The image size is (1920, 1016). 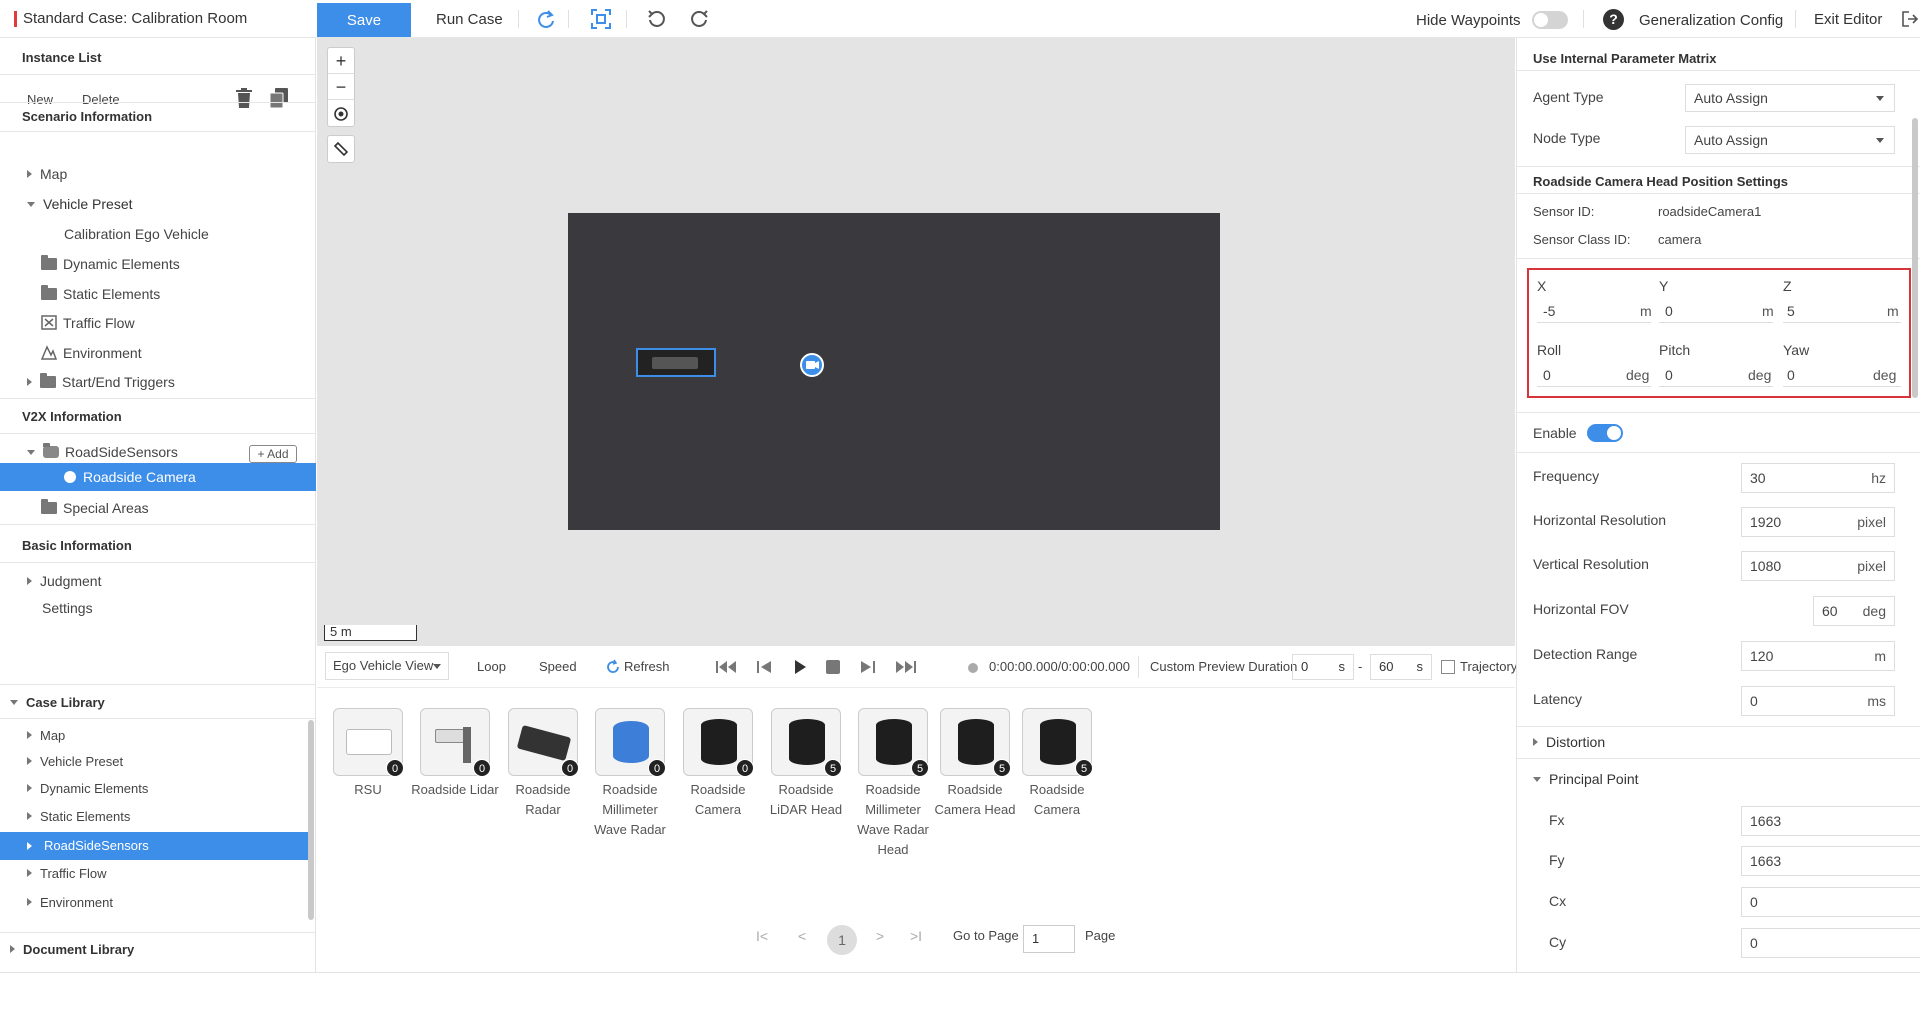 I want to click on locate-button, so click(x=341, y=113).